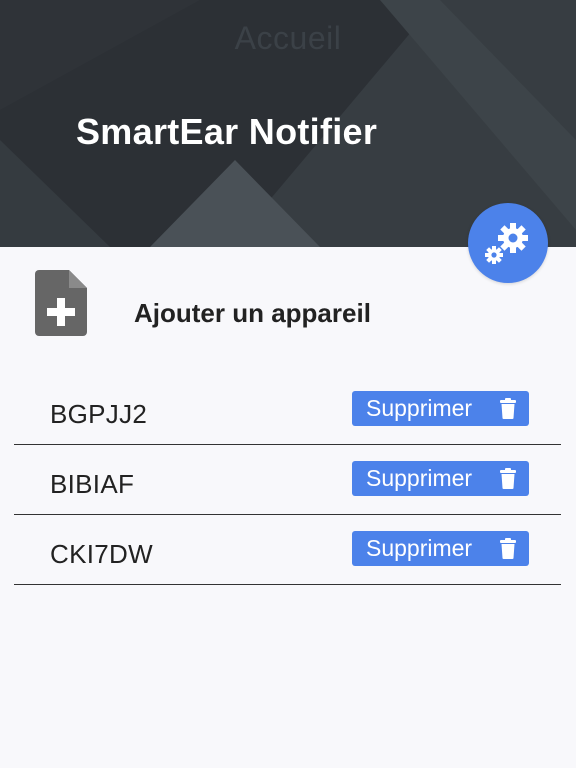  Describe the element at coordinates (92, 484) in the screenshot. I see `device-name: BIBIAF` at that location.